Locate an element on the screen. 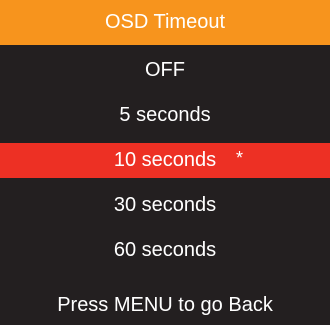  option-30-seconds: 30 seconds is located at coordinates (165, 205).